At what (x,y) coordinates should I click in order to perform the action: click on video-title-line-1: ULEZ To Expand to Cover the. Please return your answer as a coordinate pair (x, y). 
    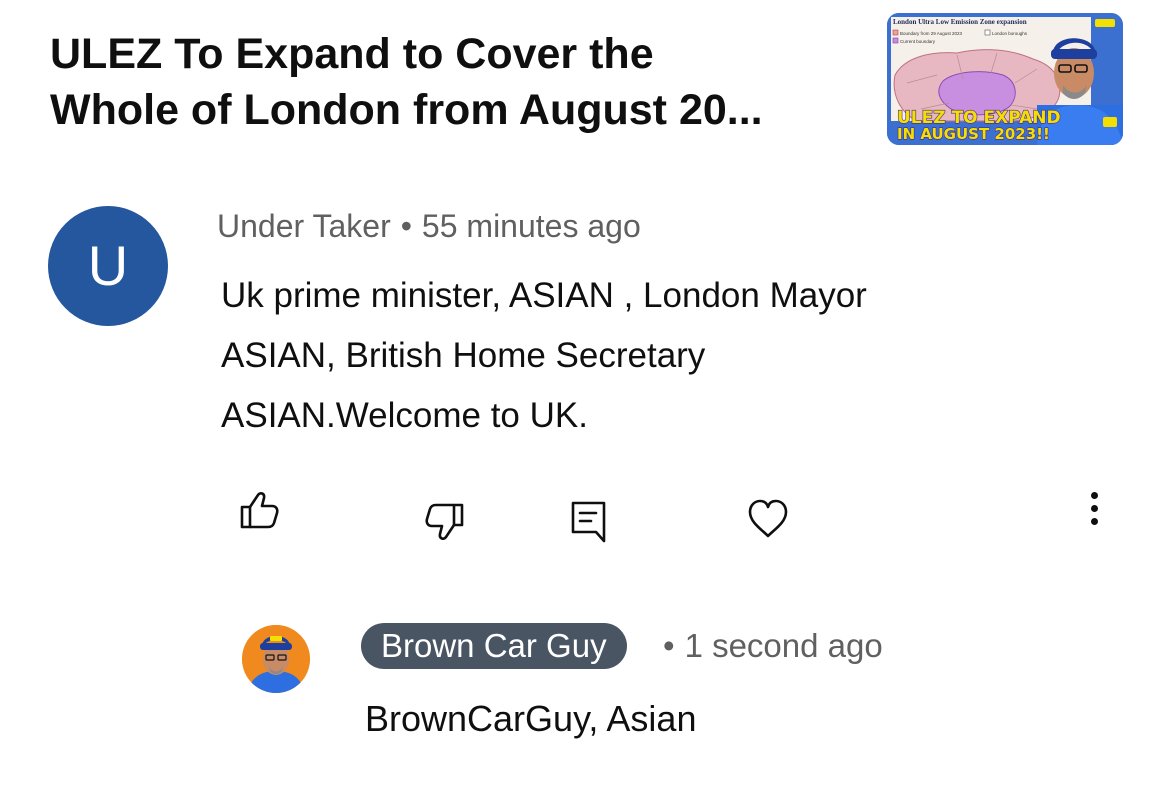
    Looking at the image, I should click on (352, 54).